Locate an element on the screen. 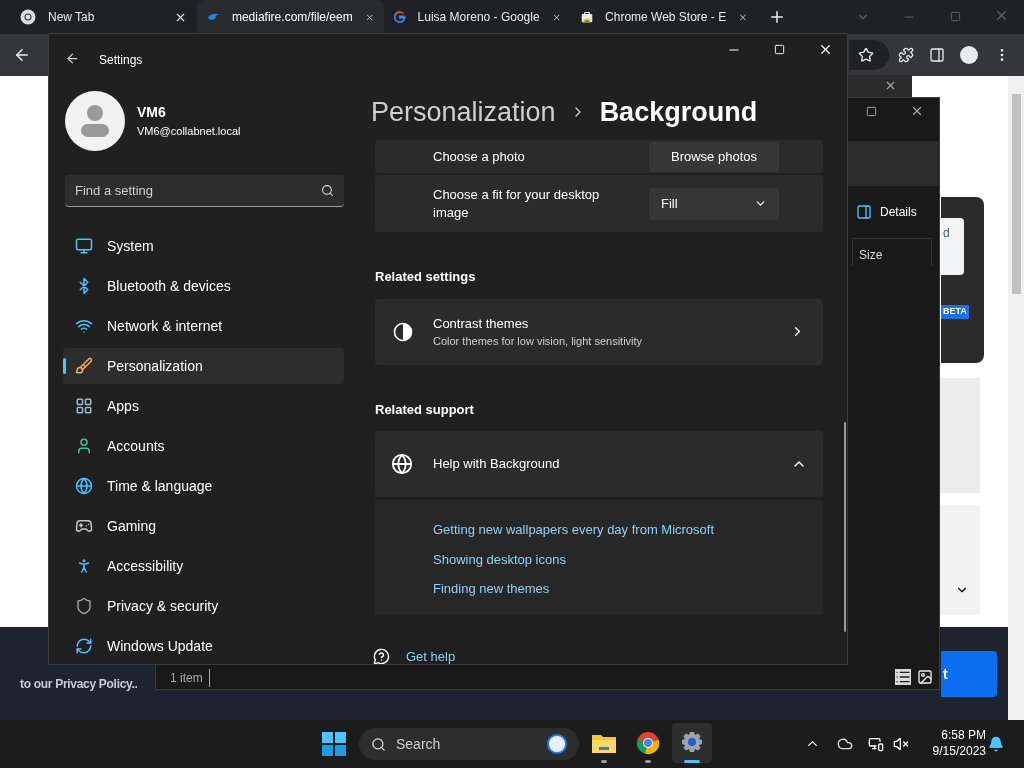  extensions-icon is located at coordinates (906, 55).